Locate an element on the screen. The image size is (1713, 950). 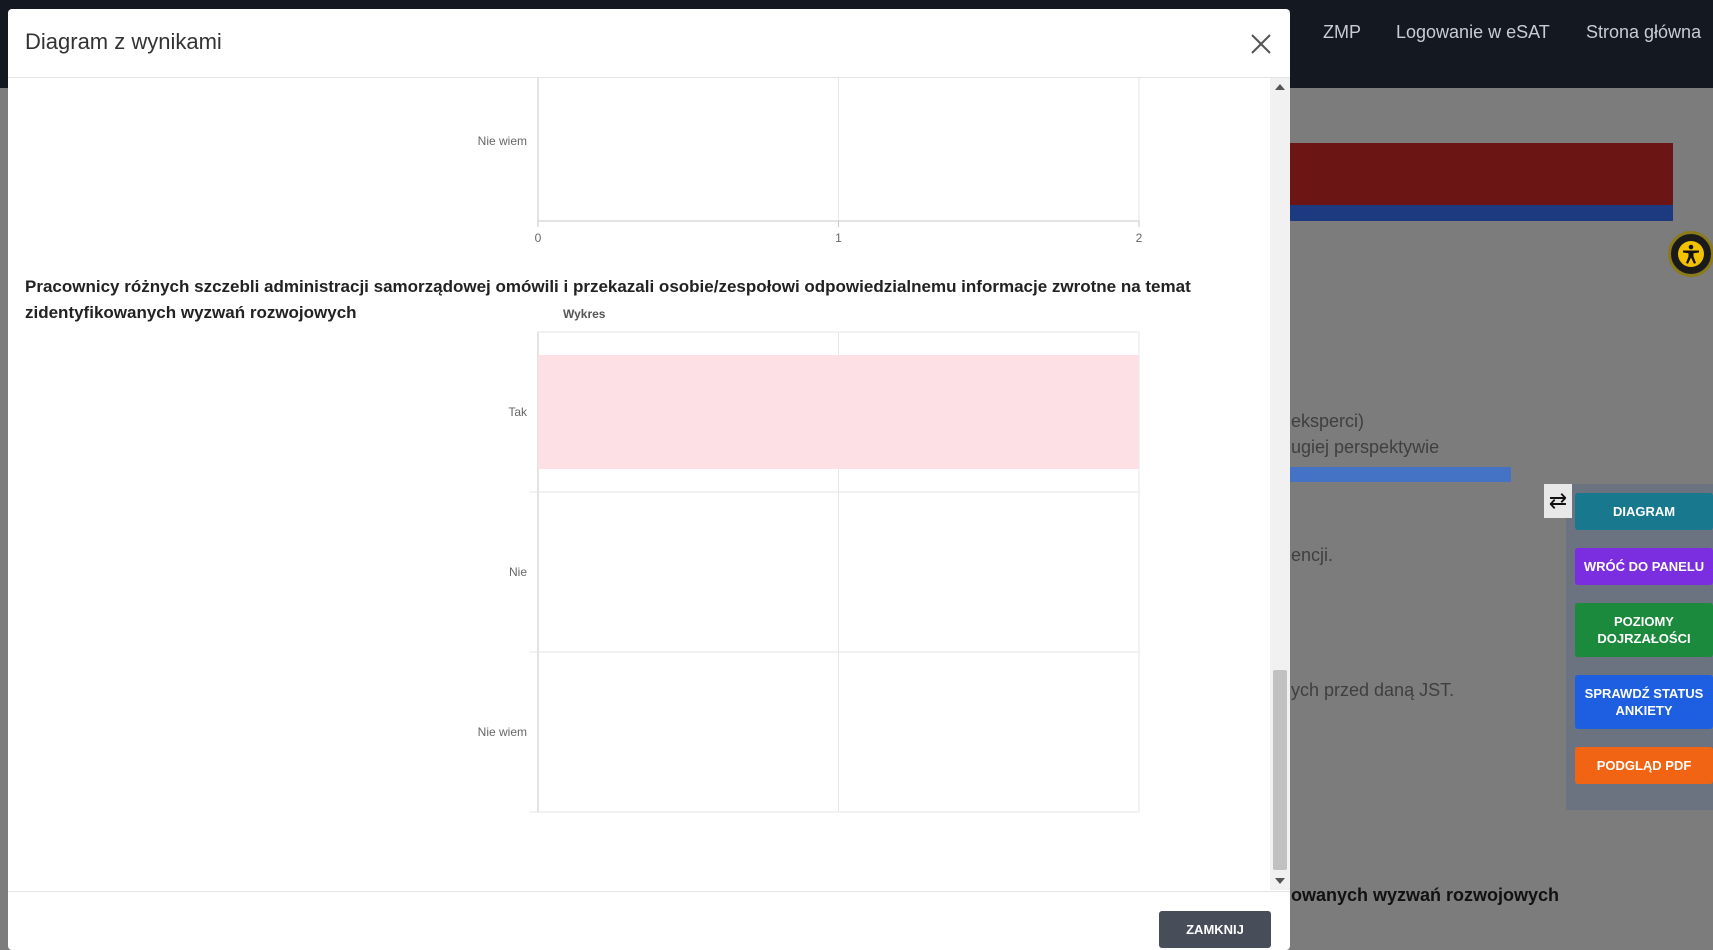
page-banner-stripe is located at coordinates (1481, 213).